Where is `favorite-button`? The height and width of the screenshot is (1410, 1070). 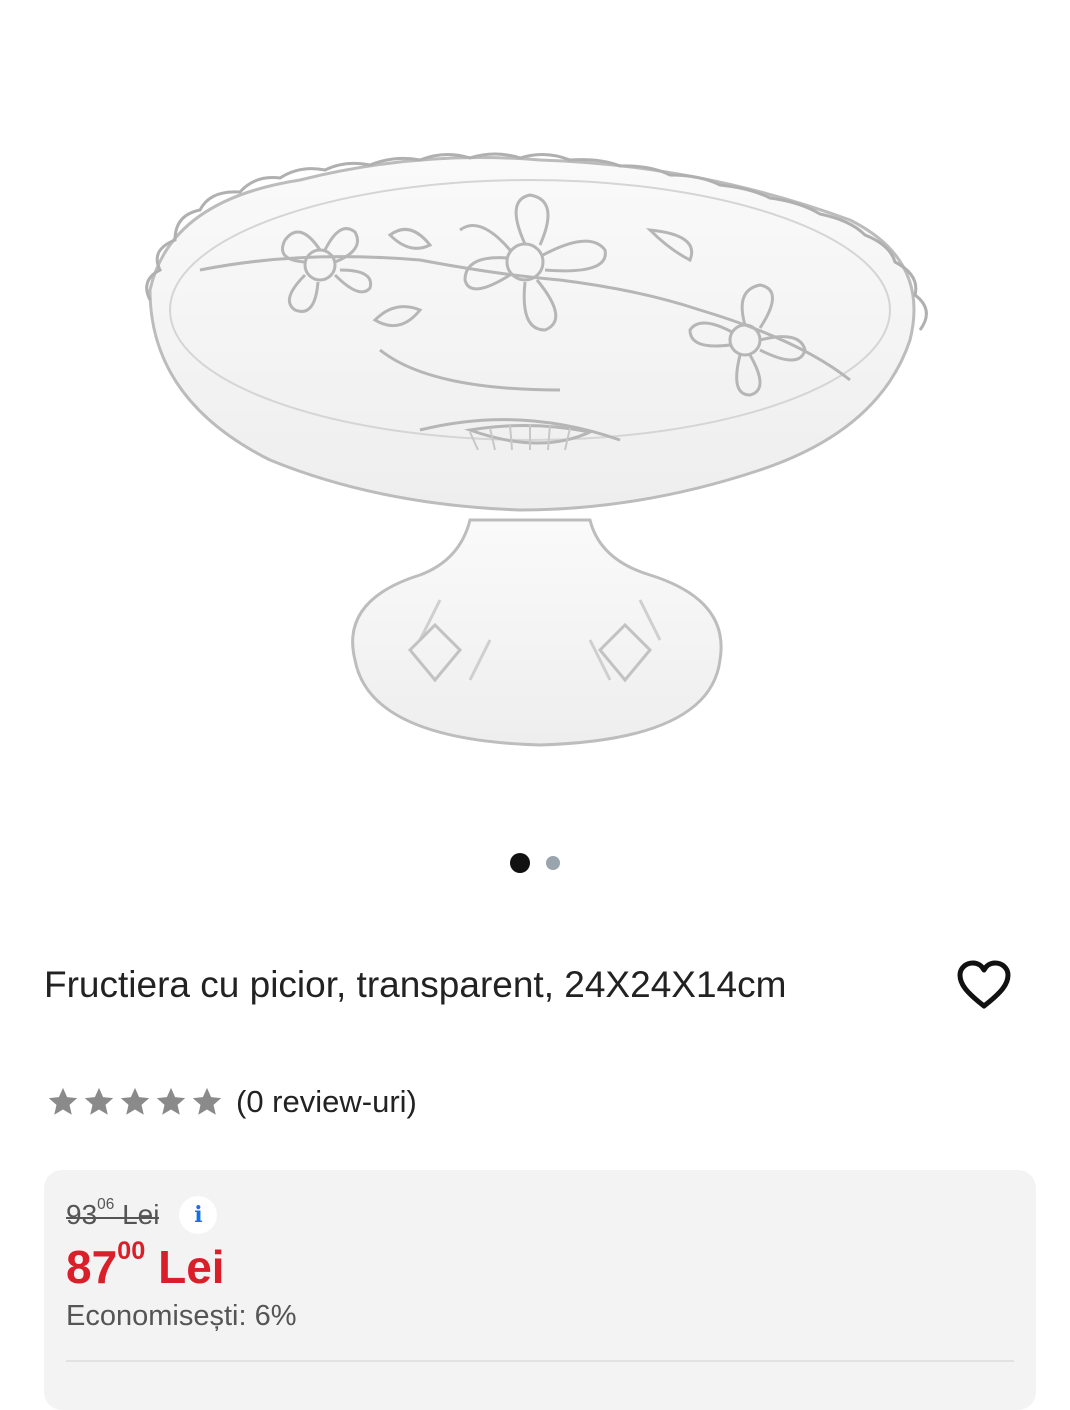
favorite-button is located at coordinates (984, 985).